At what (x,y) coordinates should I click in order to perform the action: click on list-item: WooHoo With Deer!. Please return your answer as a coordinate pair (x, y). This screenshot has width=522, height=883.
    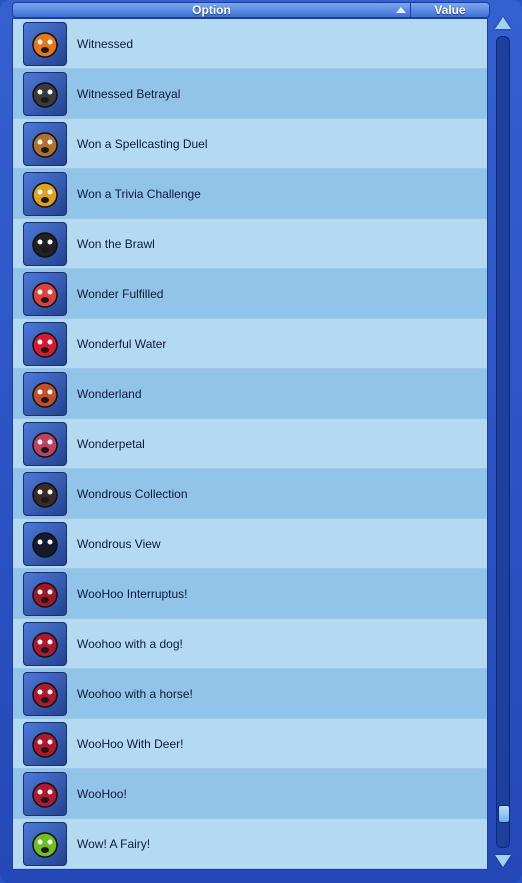
    Looking at the image, I should click on (250, 744).